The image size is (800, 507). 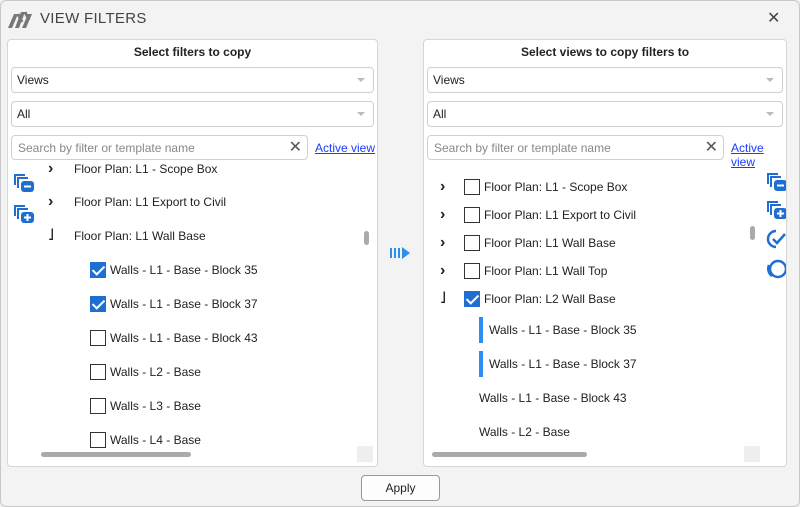 What do you see at coordinates (155, 406) in the screenshot?
I see `item-label: Walls - L3 - Base` at bounding box center [155, 406].